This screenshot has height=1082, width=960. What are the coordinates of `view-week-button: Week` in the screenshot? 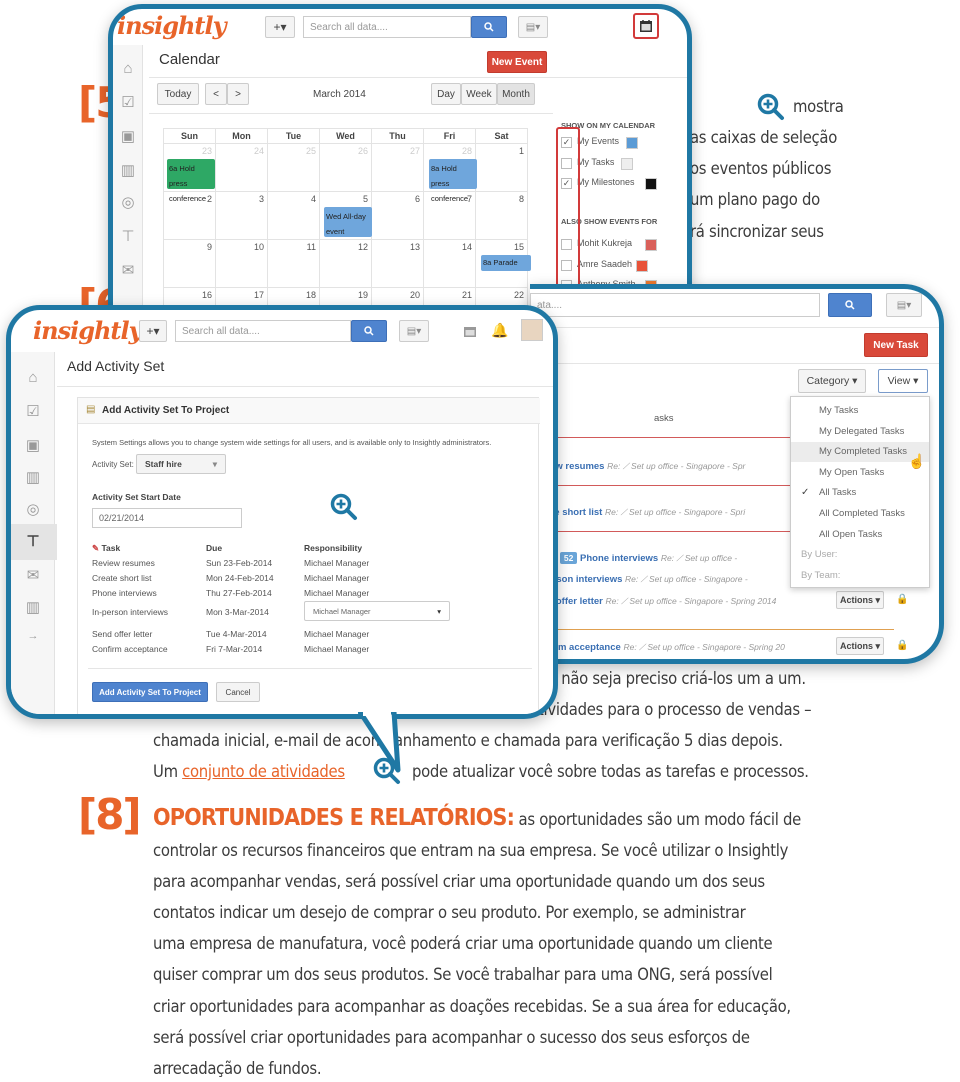 It's located at (479, 94).